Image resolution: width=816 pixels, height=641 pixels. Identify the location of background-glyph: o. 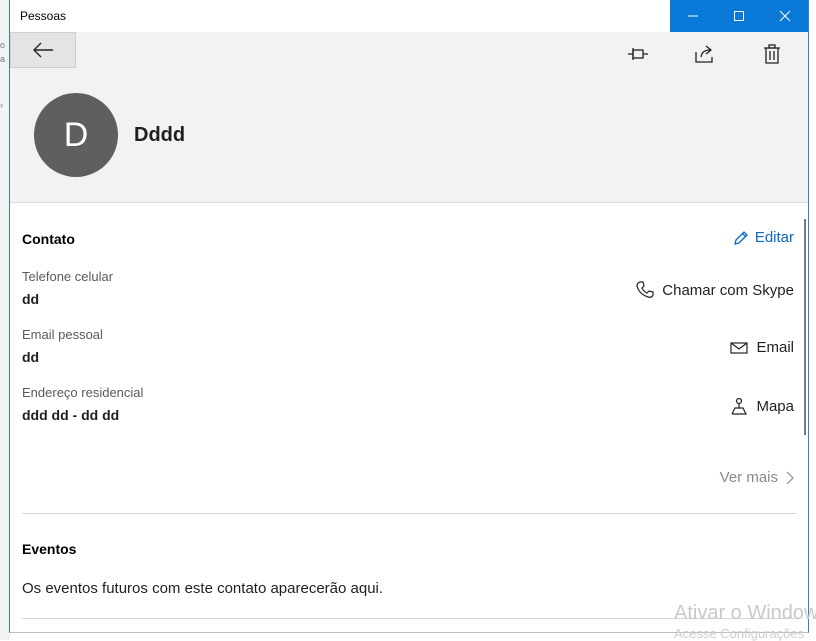
(3, 45).